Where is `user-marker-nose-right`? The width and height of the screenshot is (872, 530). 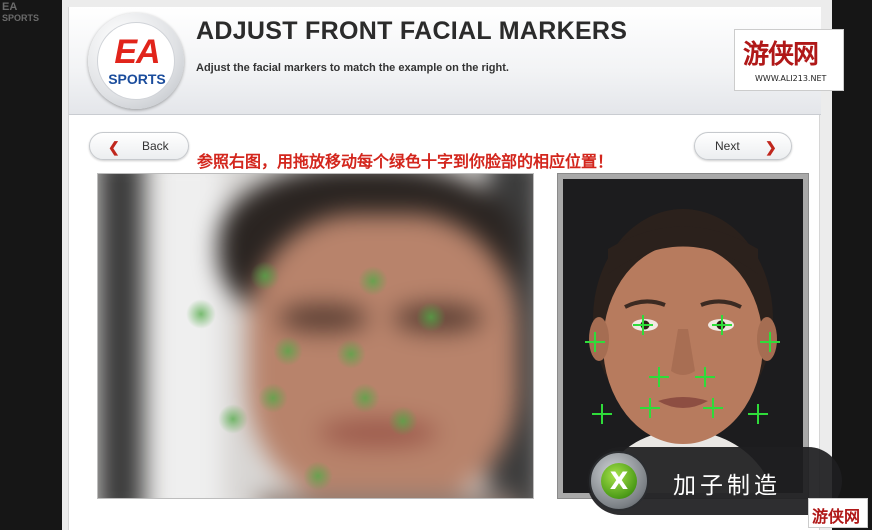
user-marker-nose-right is located at coordinates (351, 354).